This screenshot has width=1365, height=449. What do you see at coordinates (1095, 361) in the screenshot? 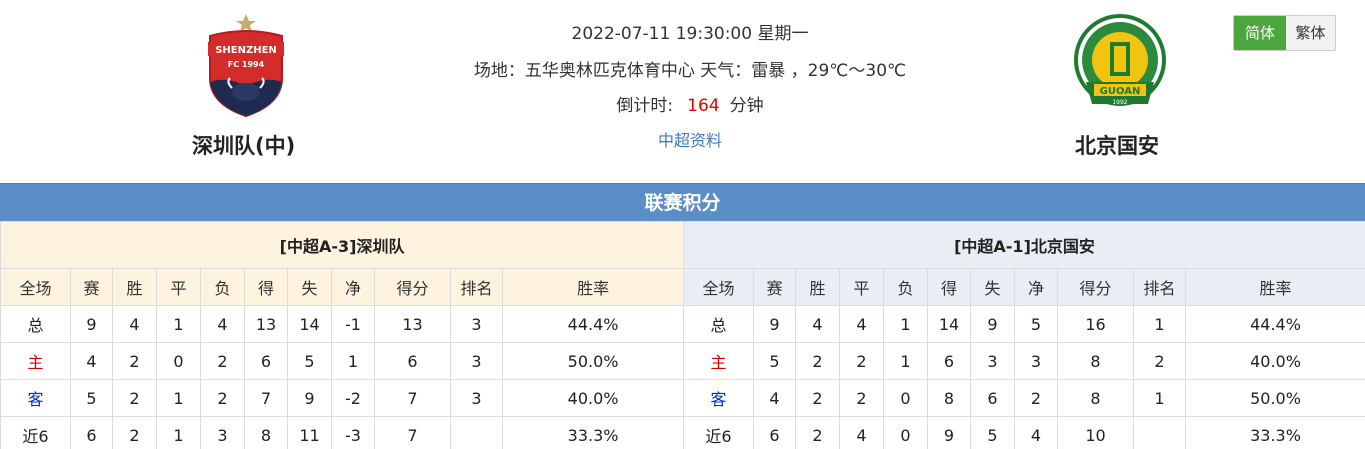
I see `table-cell: 8` at bounding box center [1095, 361].